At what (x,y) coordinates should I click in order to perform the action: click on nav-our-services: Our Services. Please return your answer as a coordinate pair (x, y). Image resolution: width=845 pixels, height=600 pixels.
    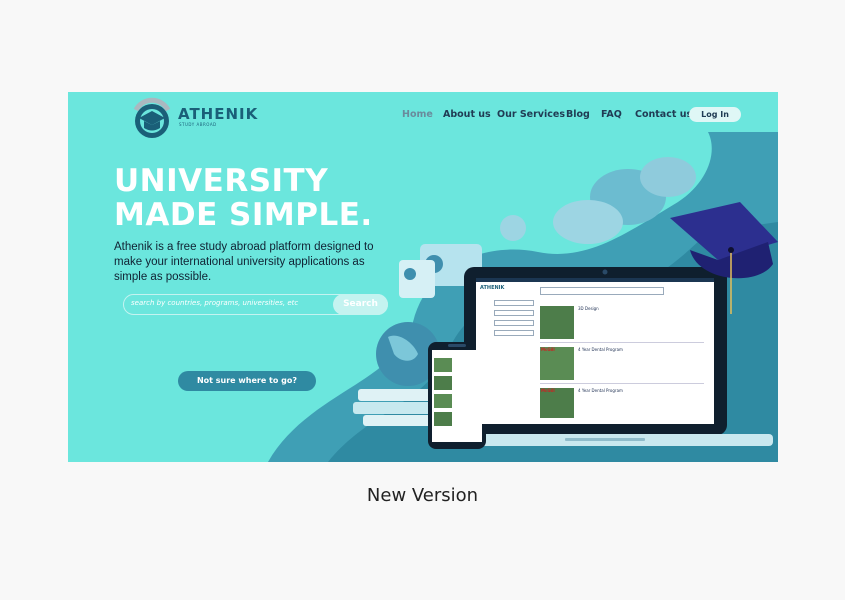
    Looking at the image, I should click on (531, 114).